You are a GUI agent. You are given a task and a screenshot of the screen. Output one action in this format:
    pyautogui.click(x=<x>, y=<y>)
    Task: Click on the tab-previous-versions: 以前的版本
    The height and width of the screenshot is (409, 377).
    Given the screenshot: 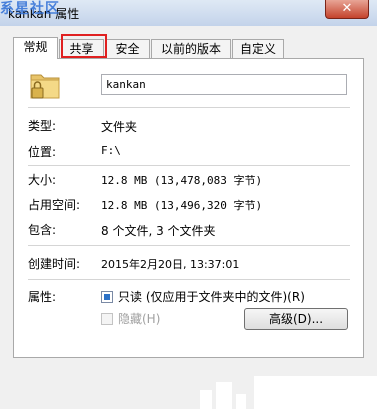 What is the action you would take?
    pyautogui.click(x=191, y=48)
    